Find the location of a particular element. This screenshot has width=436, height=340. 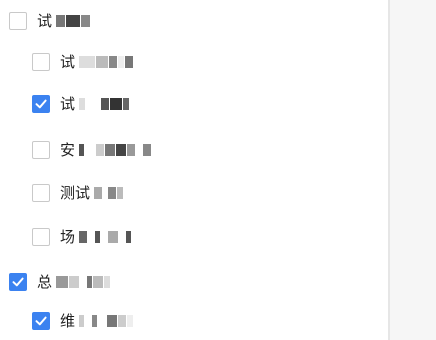

option-8-checkbox is located at coordinates (41, 321).